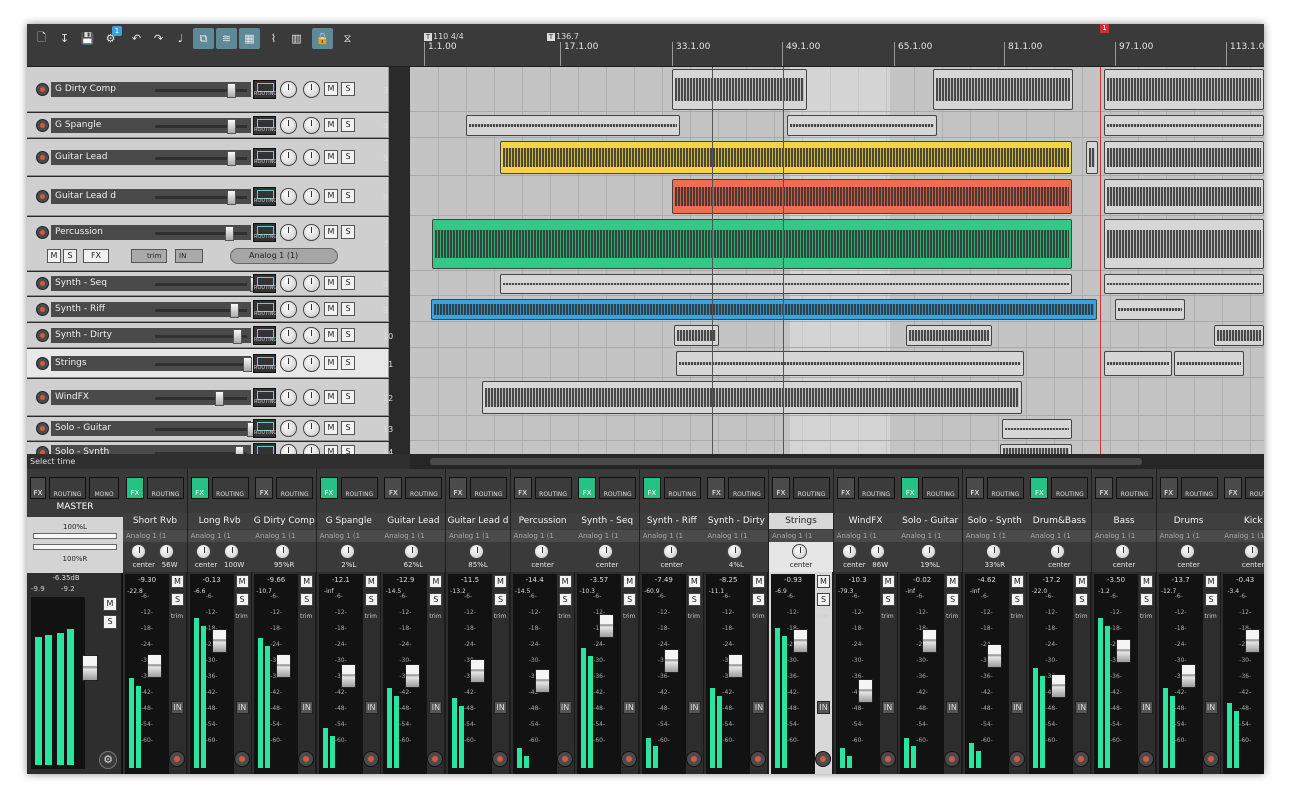 The height and width of the screenshot is (800, 1290). I want to click on ripple-edit-icon: ≋, so click(226, 38).